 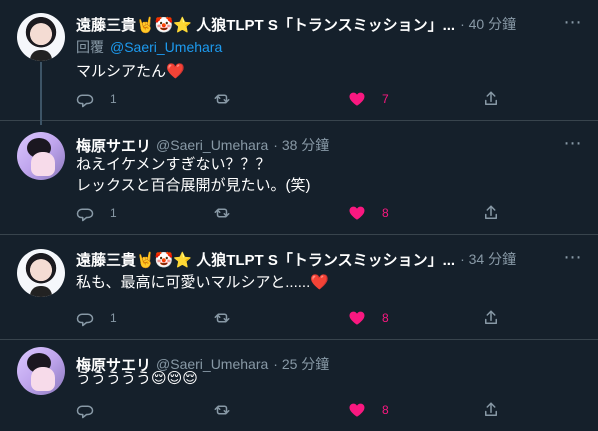 I want to click on tweet-text: マルシアたん❤️, so click(x=130, y=71).